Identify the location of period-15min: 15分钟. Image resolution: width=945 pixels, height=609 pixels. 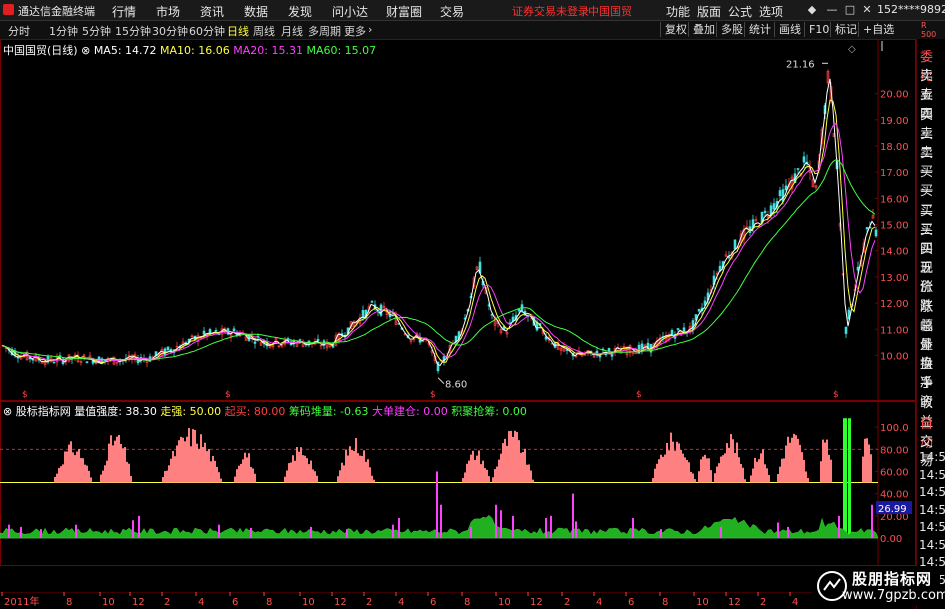
(133, 31).